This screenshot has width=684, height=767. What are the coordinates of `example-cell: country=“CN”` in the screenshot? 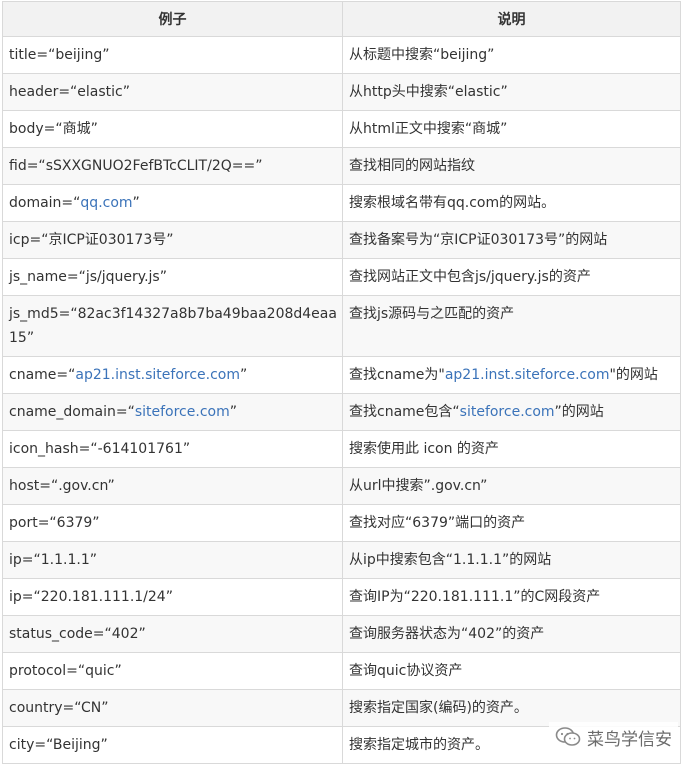 It's located at (172, 708).